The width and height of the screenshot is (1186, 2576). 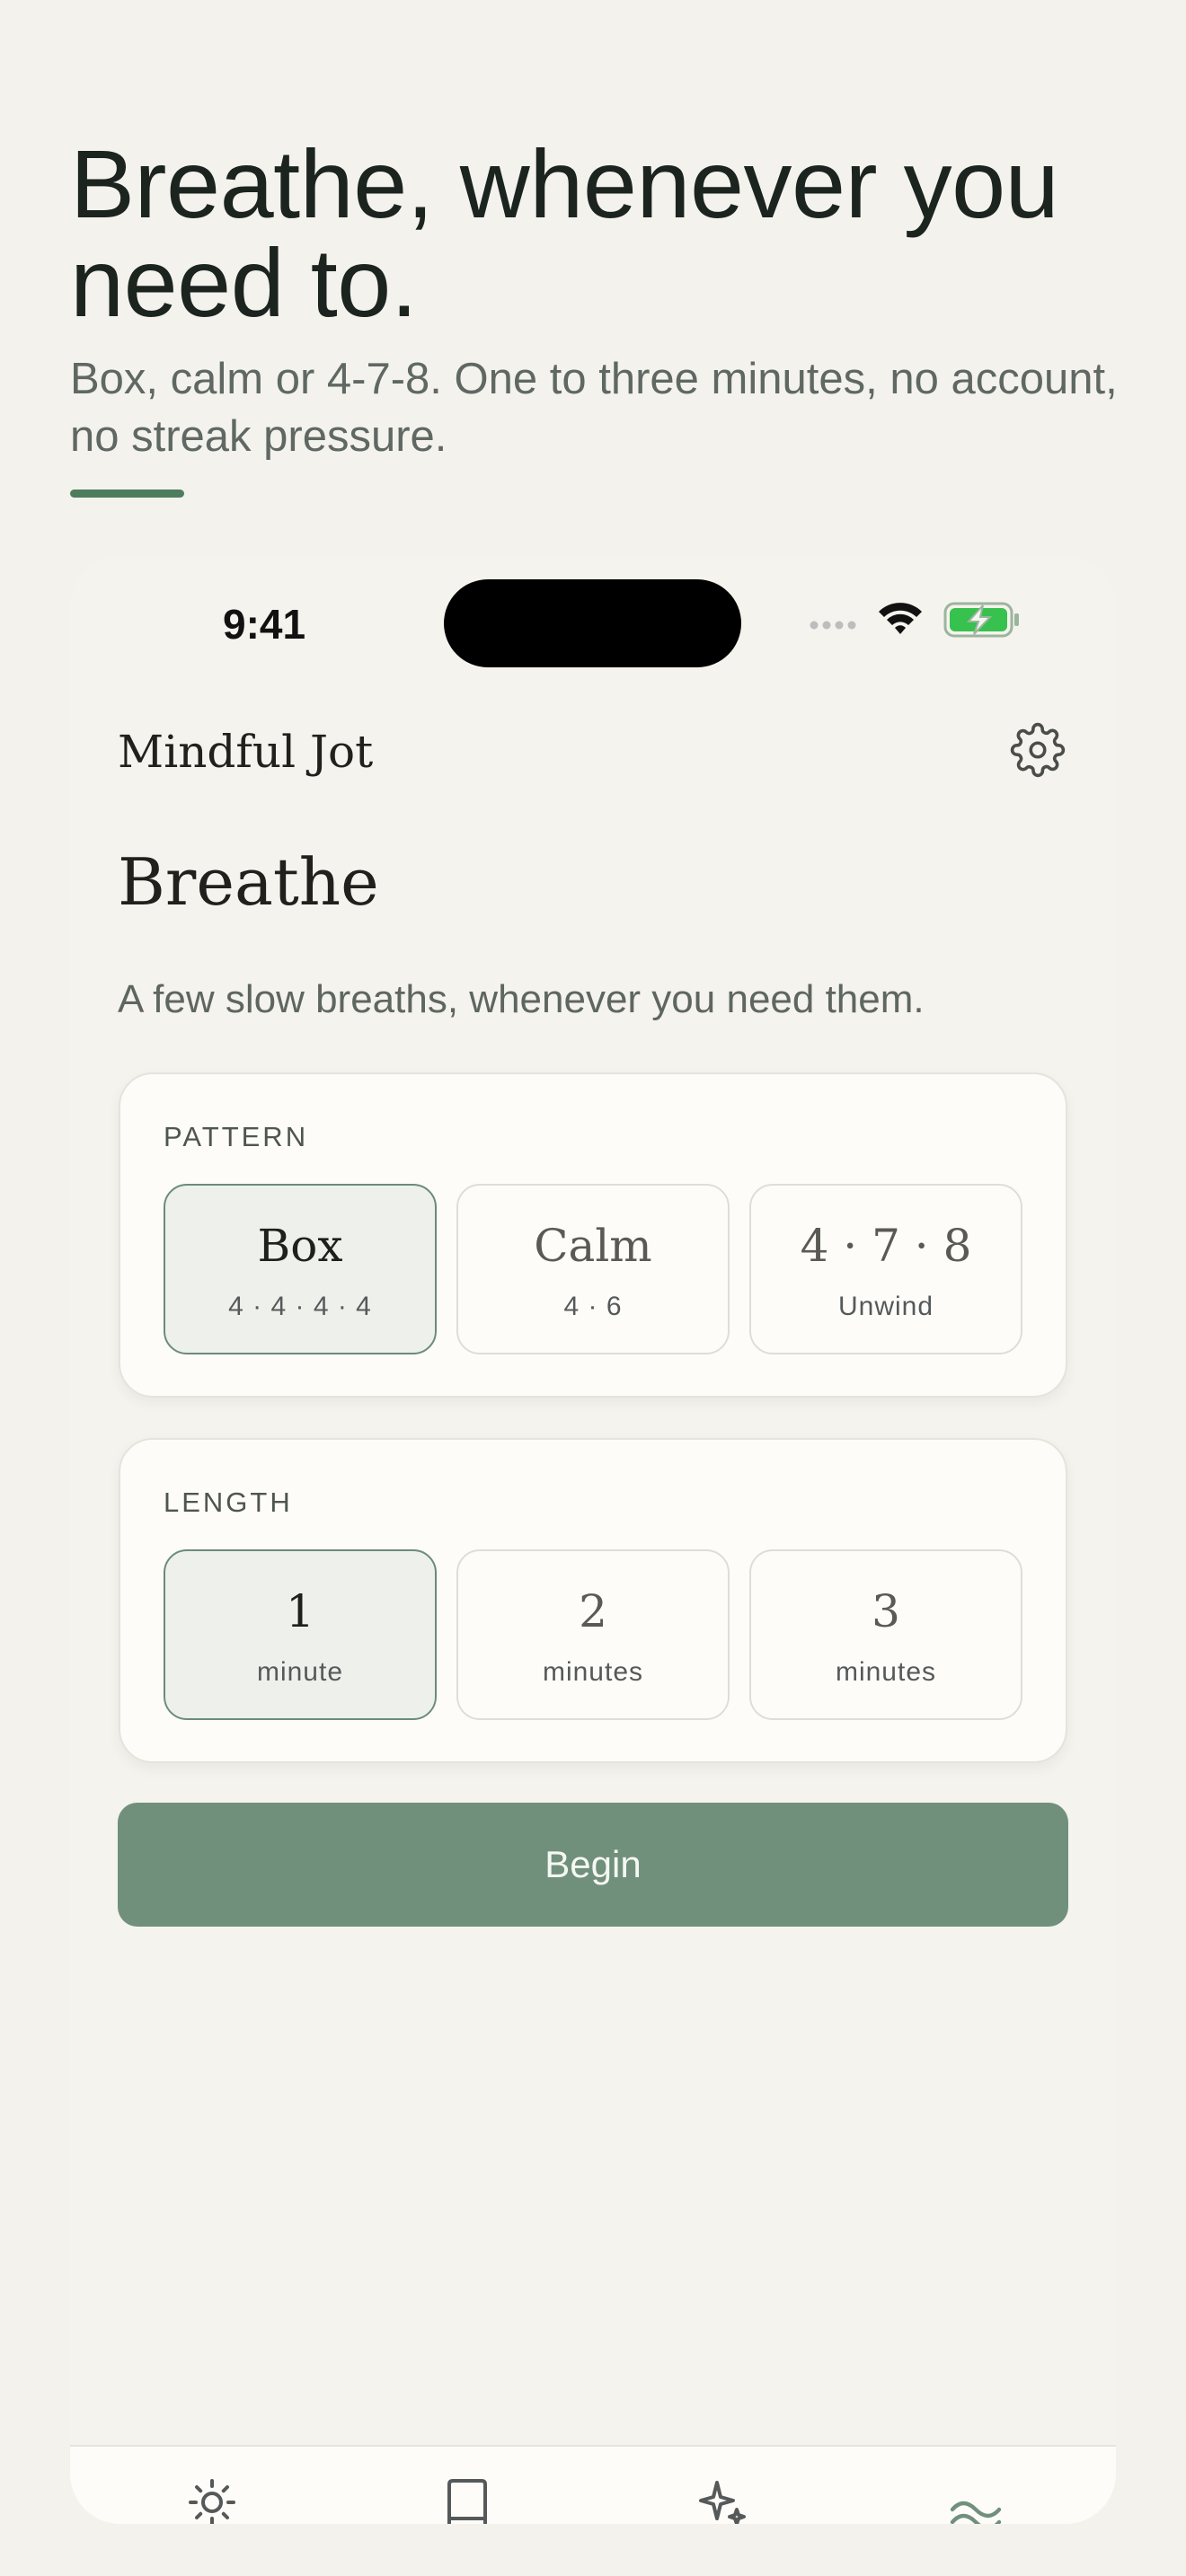 I want to click on tab-bar, so click(x=593, y=2484).